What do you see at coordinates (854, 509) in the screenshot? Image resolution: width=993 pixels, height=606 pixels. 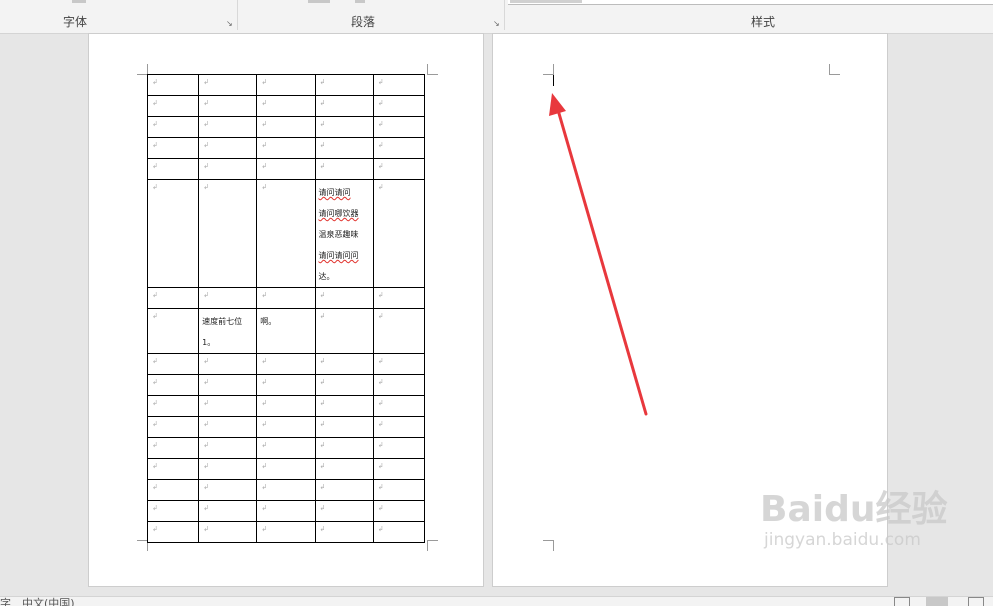 I see `watermark-brand: Baidu经验` at bounding box center [854, 509].